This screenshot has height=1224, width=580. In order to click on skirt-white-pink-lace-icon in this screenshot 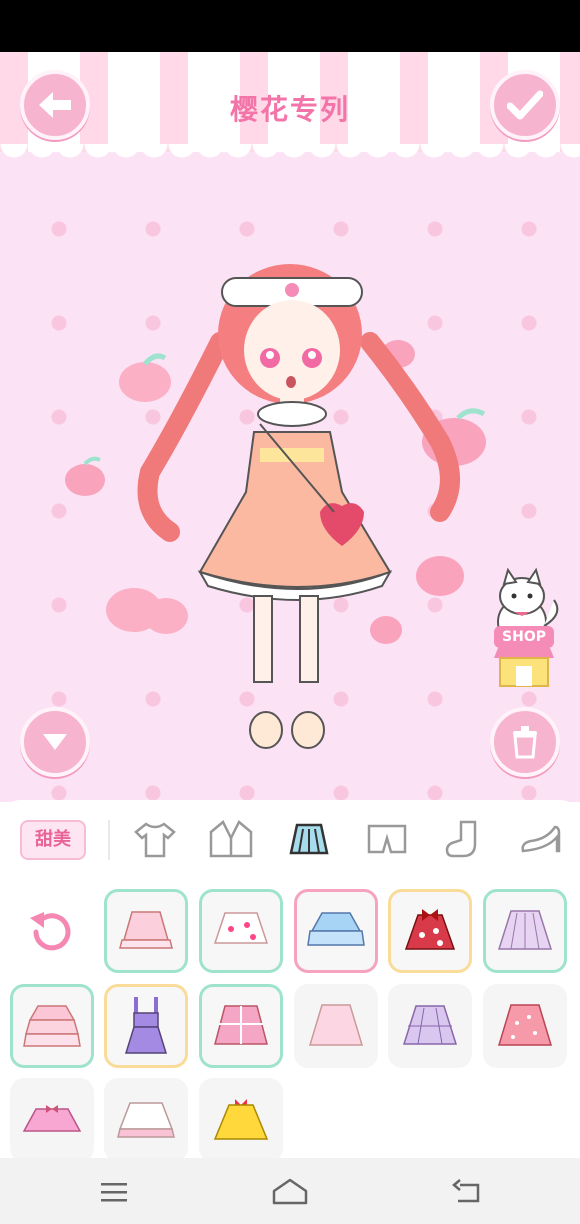, I will do `click(146, 1120)`.